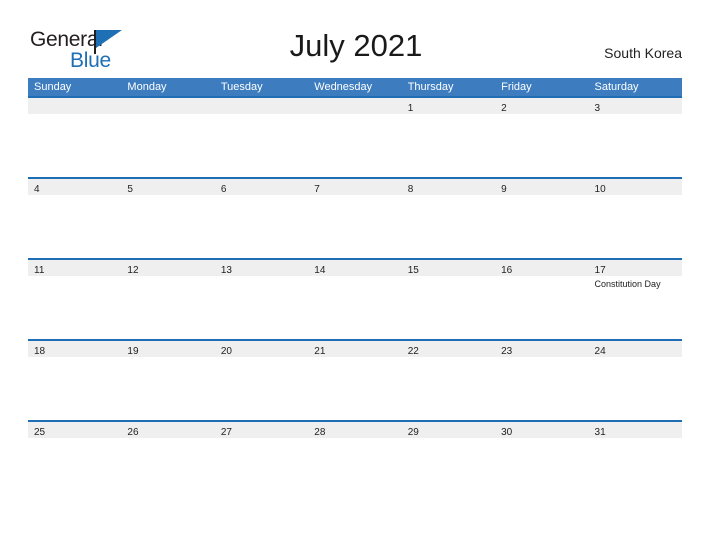 Image resolution: width=712 pixels, height=550 pixels. Describe the element at coordinates (635, 380) in the screenshot. I see `calendar-day-cell: 24` at that location.